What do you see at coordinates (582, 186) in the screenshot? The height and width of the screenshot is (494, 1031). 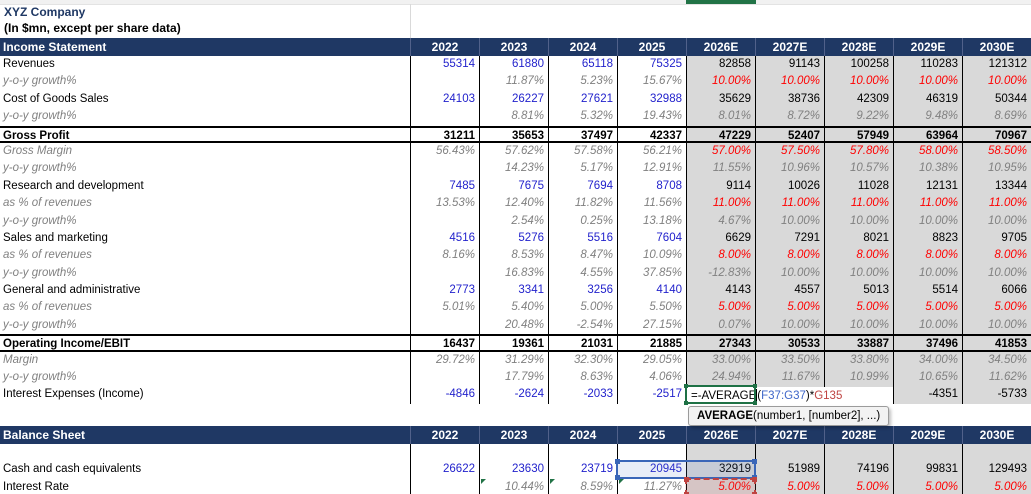 I see `data-cell: 7694` at bounding box center [582, 186].